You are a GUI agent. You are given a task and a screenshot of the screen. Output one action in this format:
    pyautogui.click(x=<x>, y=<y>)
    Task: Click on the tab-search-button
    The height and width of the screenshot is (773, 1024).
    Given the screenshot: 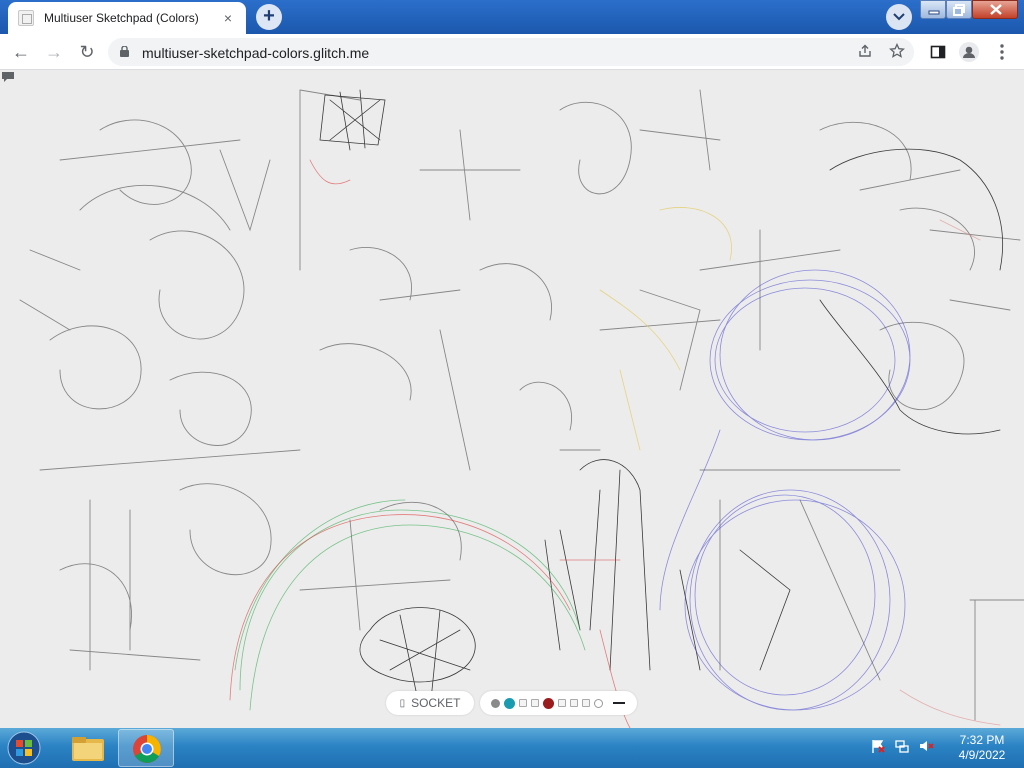 What is the action you would take?
    pyautogui.click(x=899, y=17)
    